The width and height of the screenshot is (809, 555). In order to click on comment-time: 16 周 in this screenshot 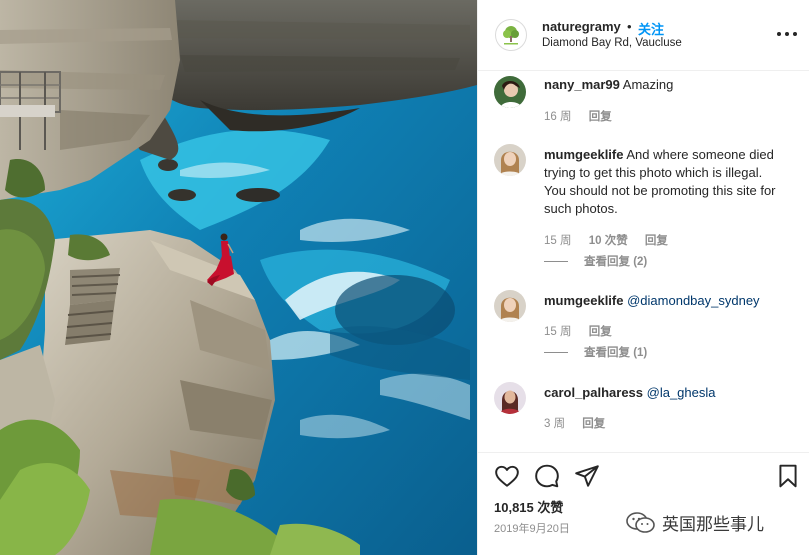, I will do `click(558, 117)`.